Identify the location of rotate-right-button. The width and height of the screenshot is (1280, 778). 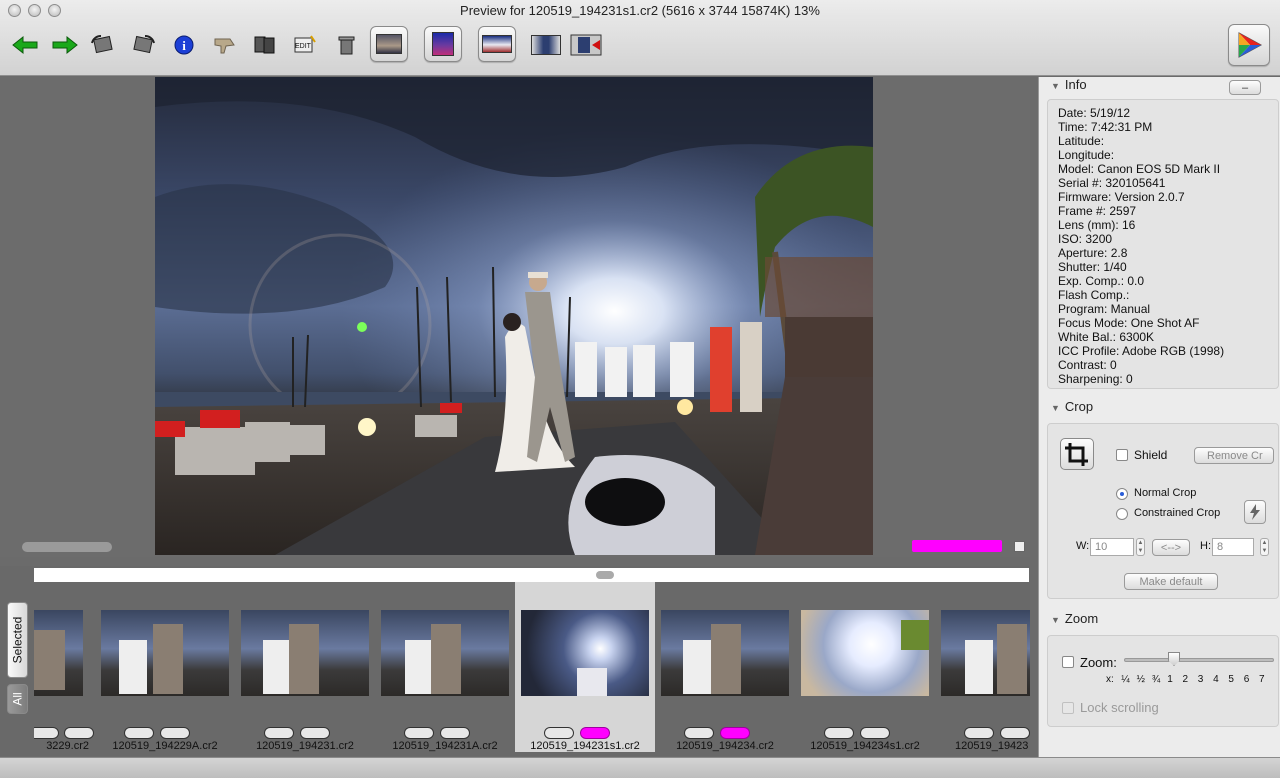
(143, 45).